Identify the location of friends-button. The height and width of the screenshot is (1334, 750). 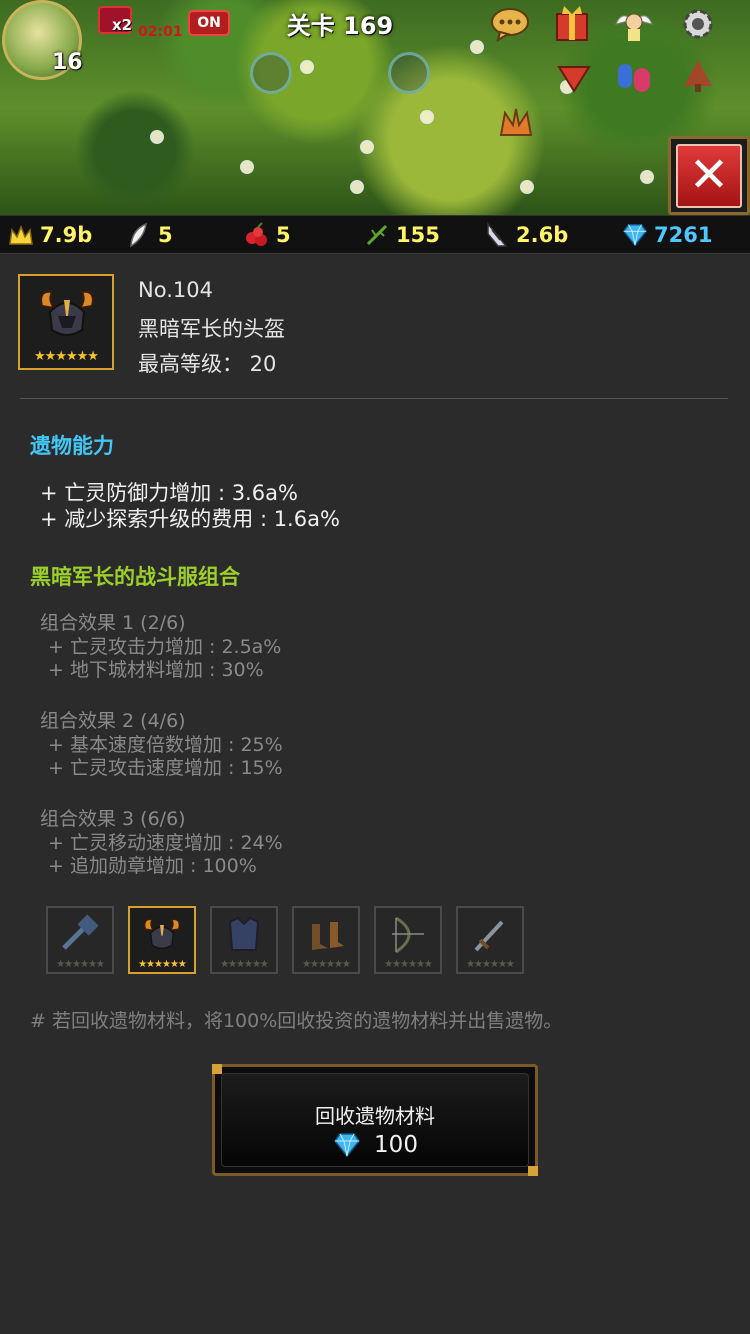
(634, 76).